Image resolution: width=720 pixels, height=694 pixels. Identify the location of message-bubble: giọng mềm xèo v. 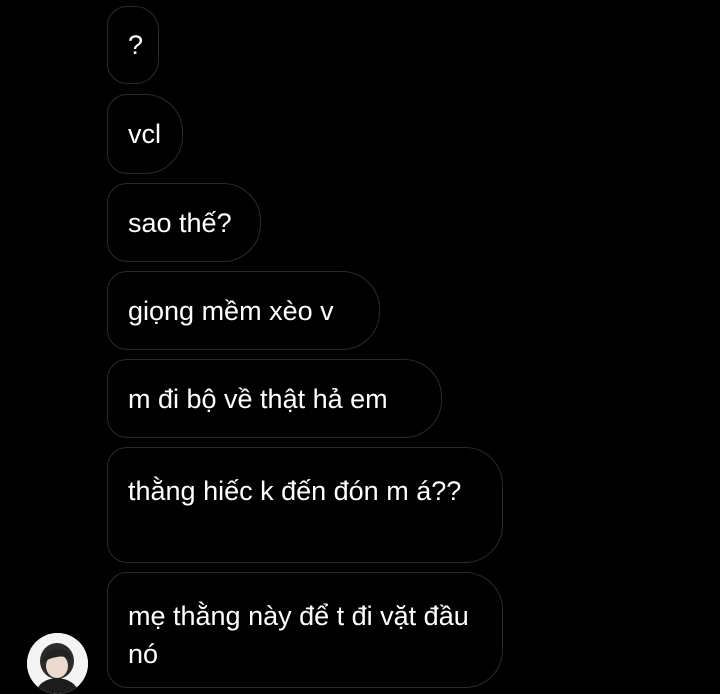
(243, 310).